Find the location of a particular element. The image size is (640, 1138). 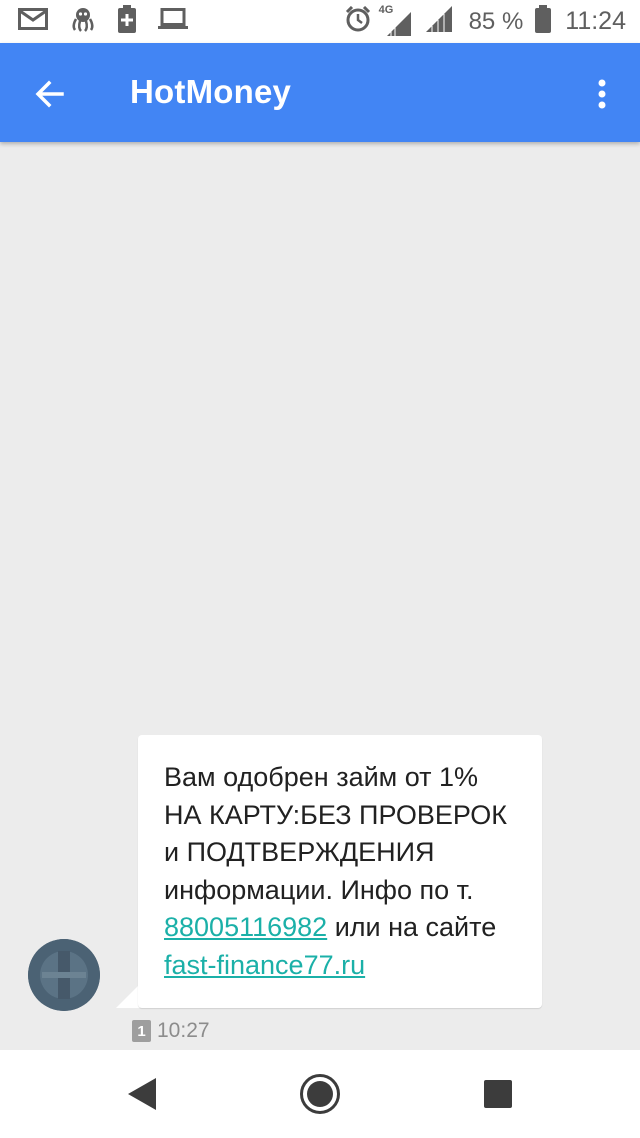

nav-back-button is located at coordinates (142, 1094).